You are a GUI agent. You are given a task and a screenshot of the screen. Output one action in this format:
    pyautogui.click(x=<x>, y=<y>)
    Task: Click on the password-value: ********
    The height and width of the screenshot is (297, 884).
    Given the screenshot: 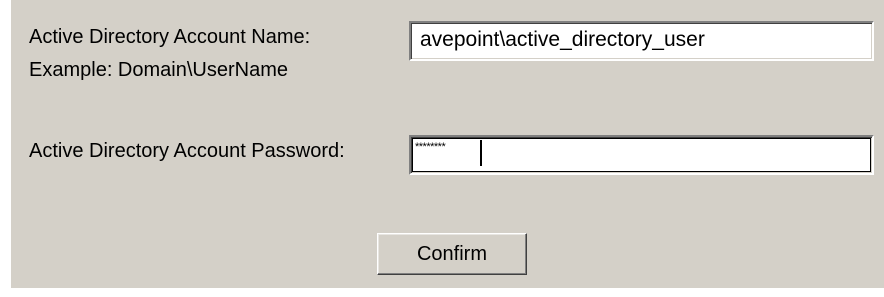 What is the action you would take?
    pyautogui.click(x=430, y=147)
    